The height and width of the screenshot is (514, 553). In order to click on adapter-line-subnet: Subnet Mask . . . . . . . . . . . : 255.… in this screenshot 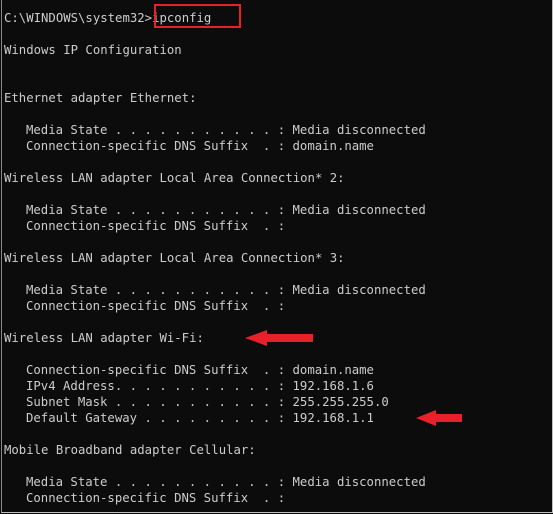, I will do `click(207, 402)`.